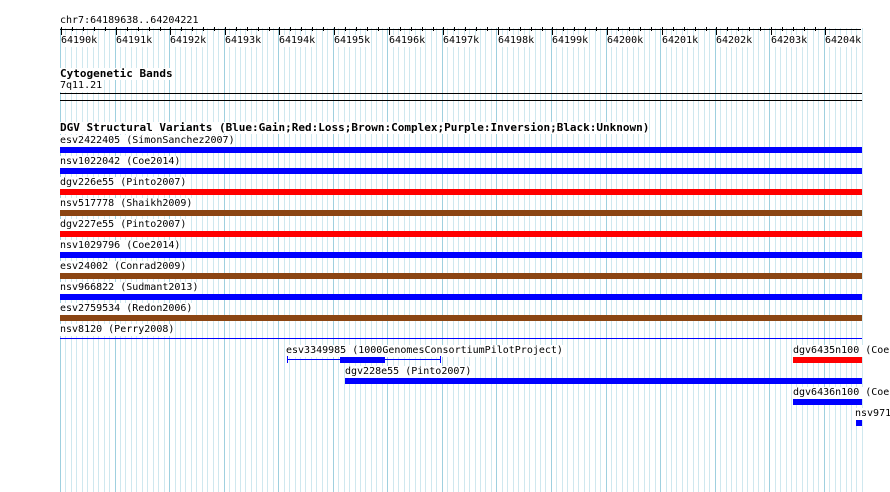 This screenshot has height=492, width=890. Describe the element at coordinates (287, 359) in the screenshot. I see `dgv-feature-left-tick` at that location.